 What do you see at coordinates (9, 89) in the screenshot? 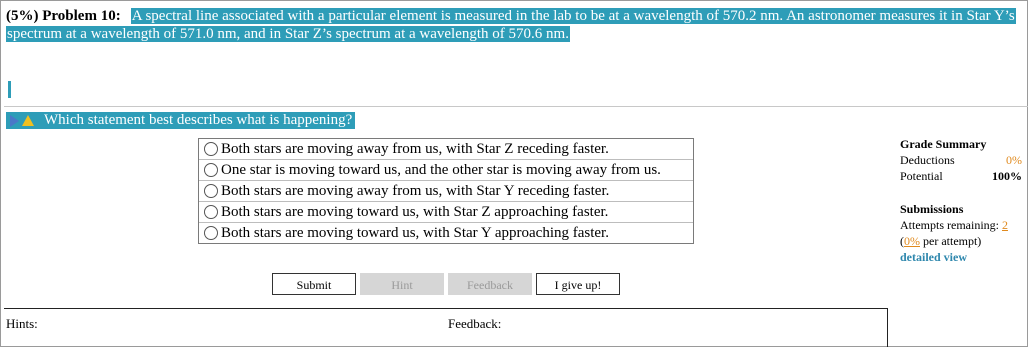
I see `text-cursor` at bounding box center [9, 89].